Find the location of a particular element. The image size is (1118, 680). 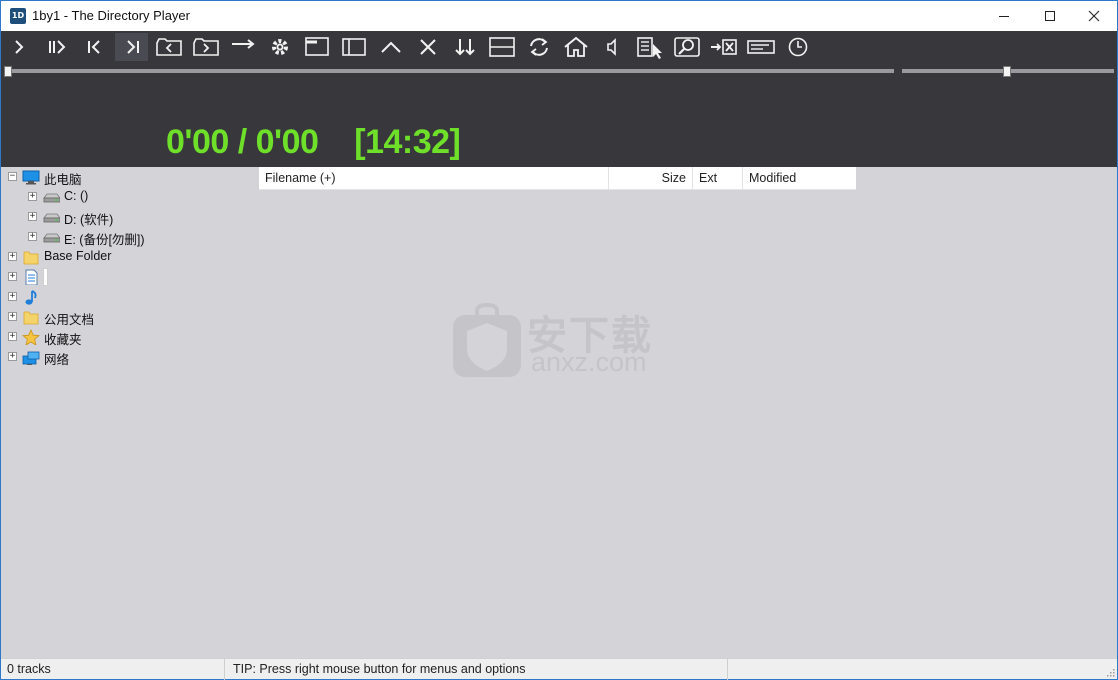

maximize-button is located at coordinates (1050, 16).